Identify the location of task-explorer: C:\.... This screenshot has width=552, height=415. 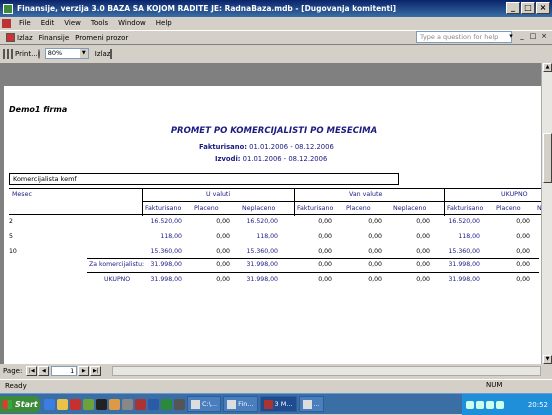
(204, 404).